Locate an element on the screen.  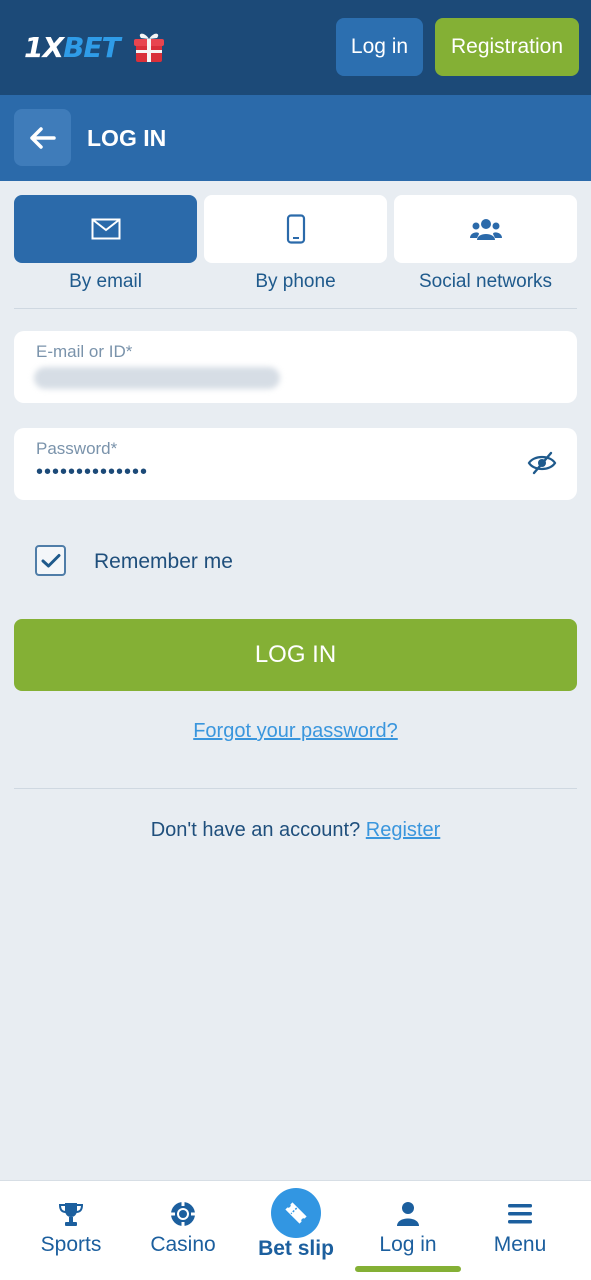
nav-casino-label: Casino is located at coordinates (183, 1244).